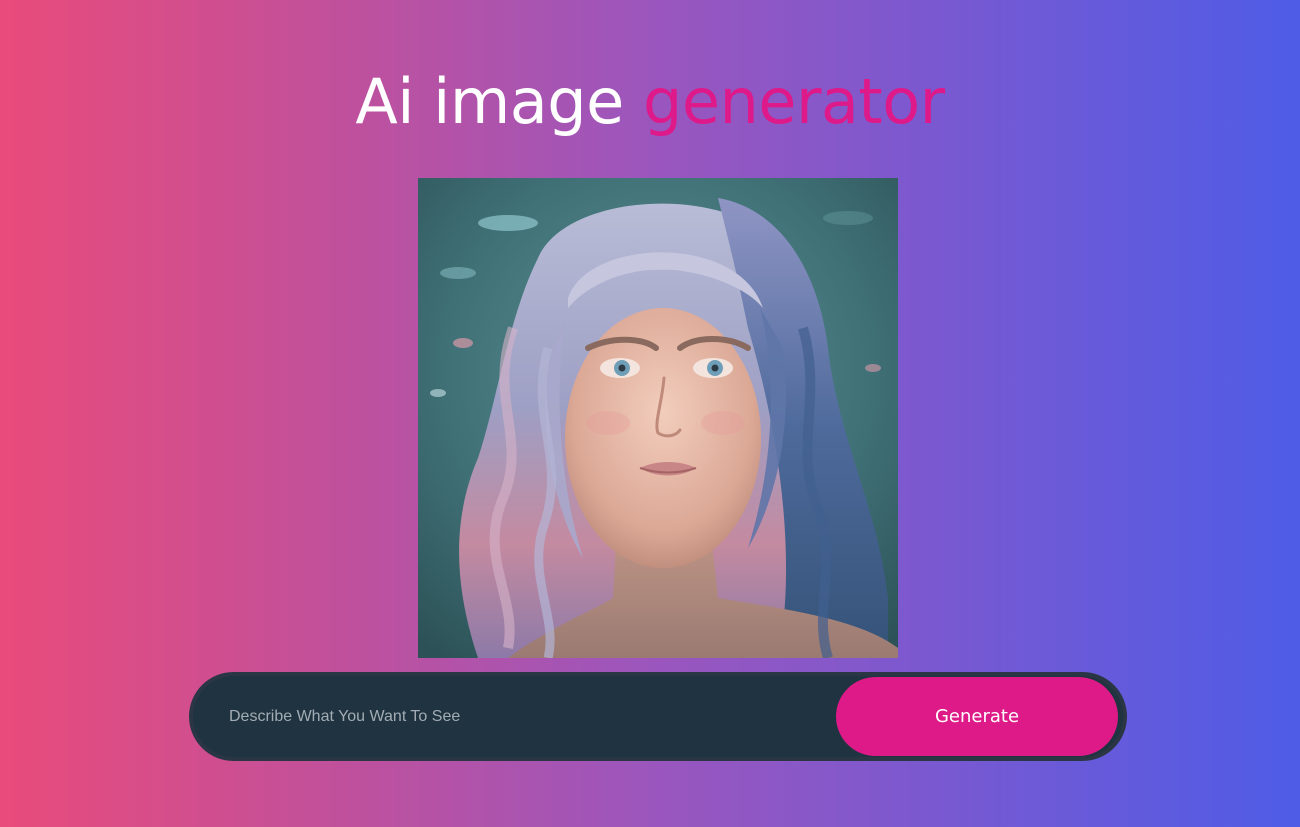  Describe the element at coordinates (794, 101) in the screenshot. I see `title-accent-text: generator` at that location.